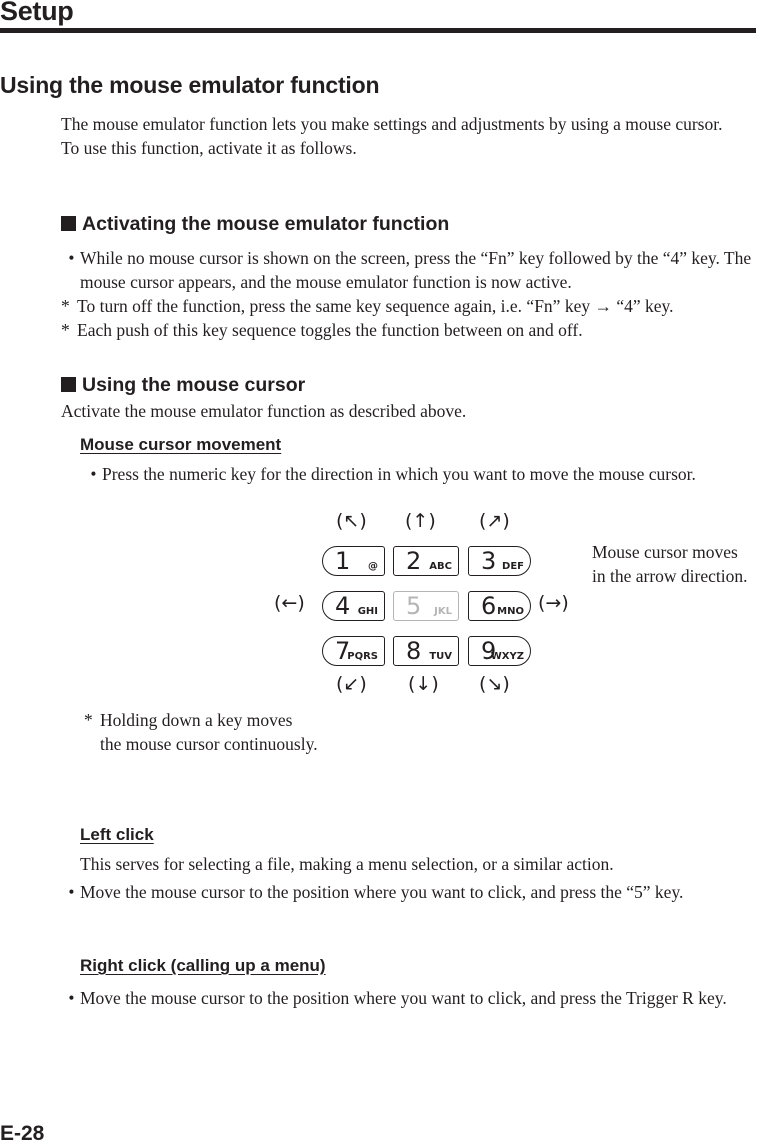 The width and height of the screenshot is (765, 1146). I want to click on key-letters: TUV, so click(440, 656).